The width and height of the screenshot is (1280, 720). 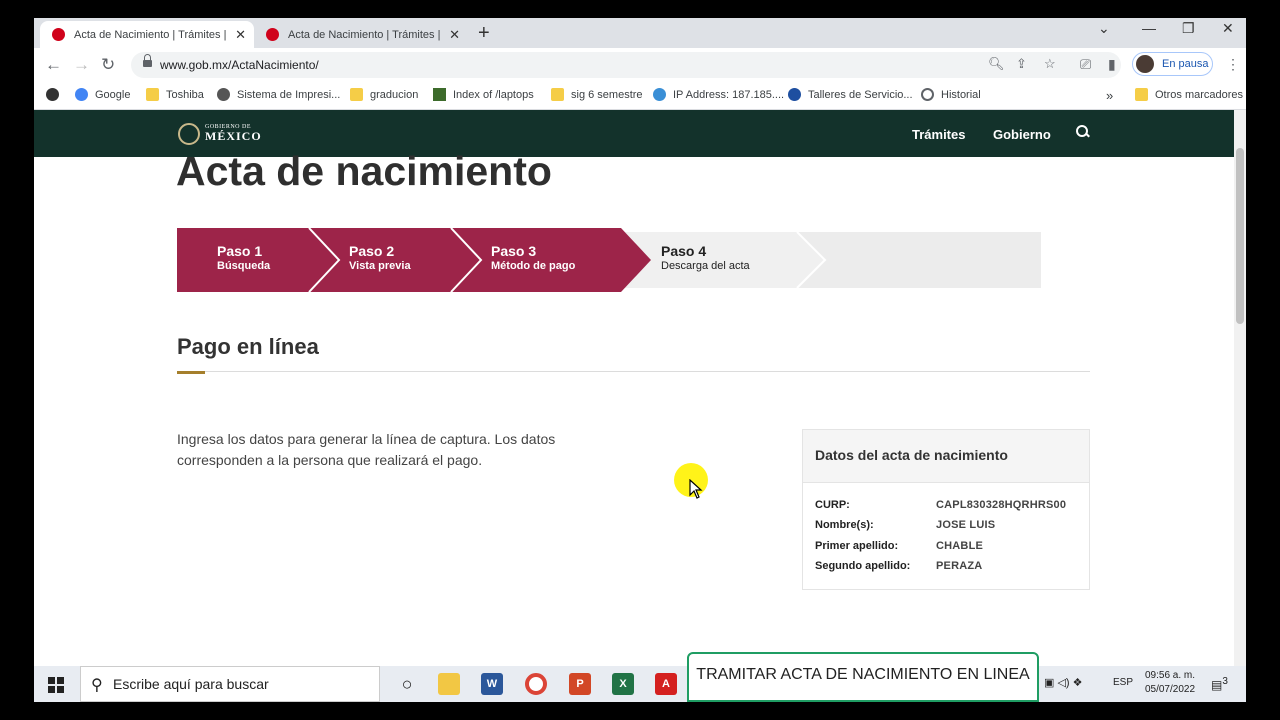 I want to click on google-icon, so click(x=81, y=94).